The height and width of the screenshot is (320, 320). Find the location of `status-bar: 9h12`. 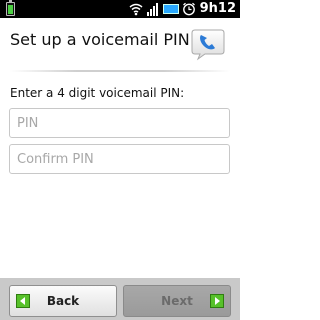

status-bar: 9h12 is located at coordinates (120, 9).